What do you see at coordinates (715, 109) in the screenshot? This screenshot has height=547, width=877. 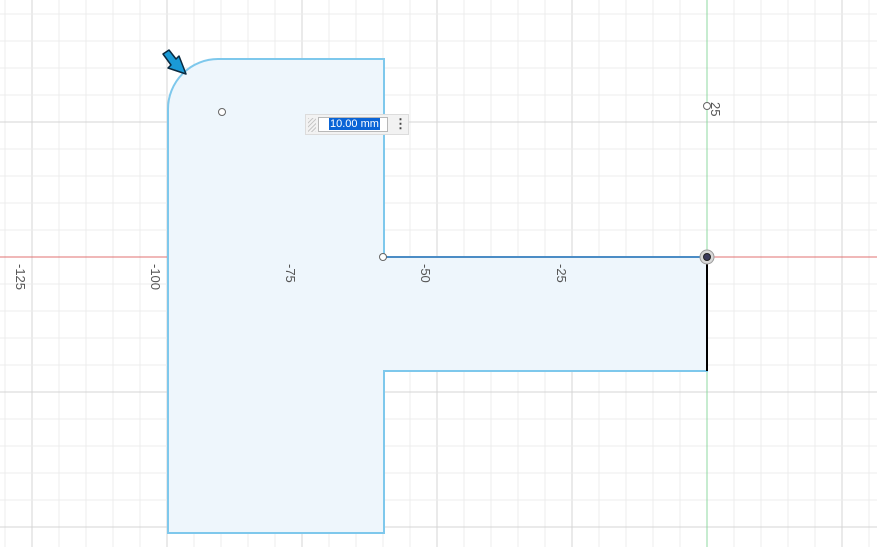 I see `axis-label-25: 25` at bounding box center [715, 109].